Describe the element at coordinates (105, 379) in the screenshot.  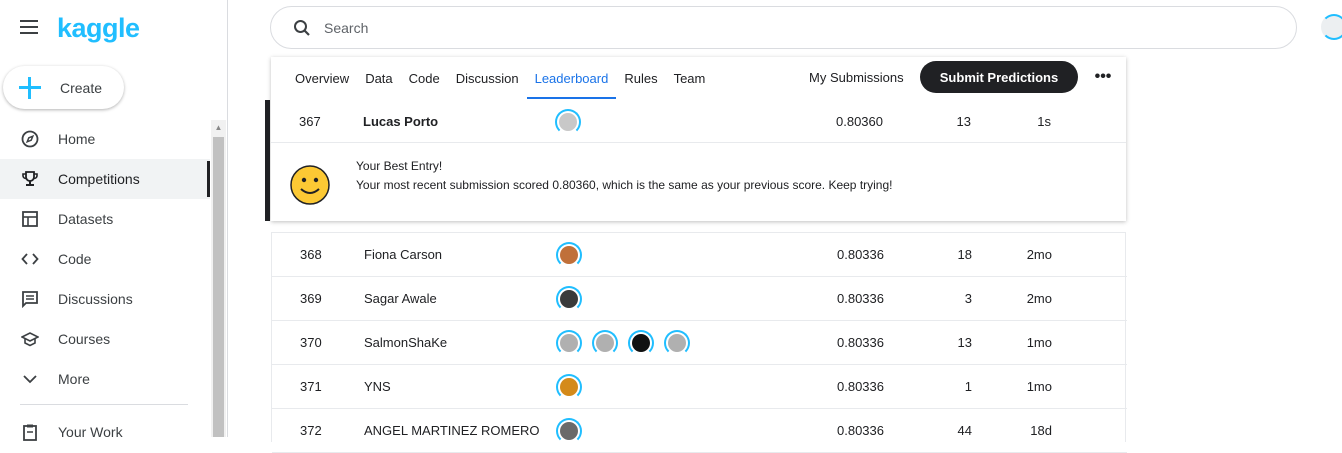
I see `sidebar-item-more: More` at that location.